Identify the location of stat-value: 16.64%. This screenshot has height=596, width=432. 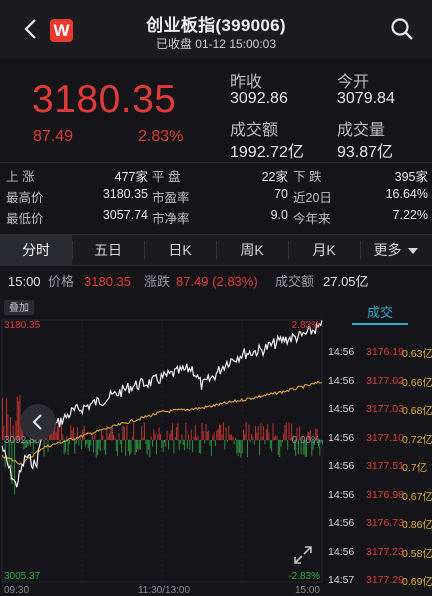
(406, 194).